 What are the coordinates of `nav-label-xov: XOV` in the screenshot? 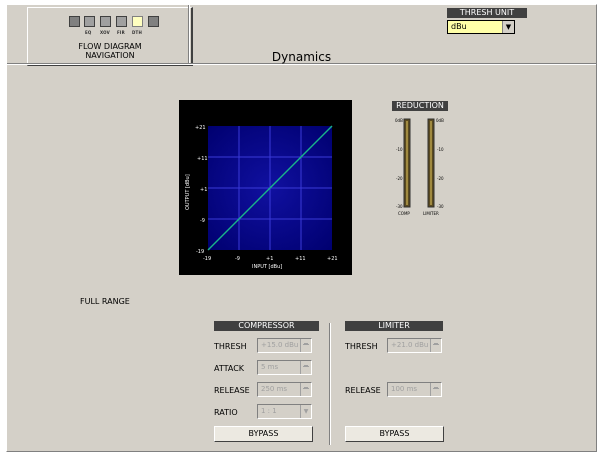 It's located at (105, 32).